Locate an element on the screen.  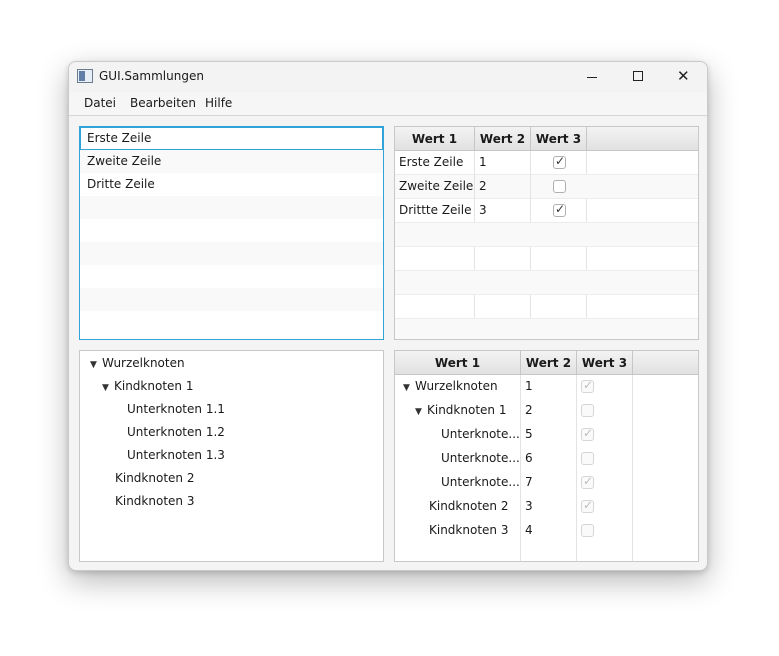
tree-item: ▼ Kindknoten 1 is located at coordinates (147, 386).